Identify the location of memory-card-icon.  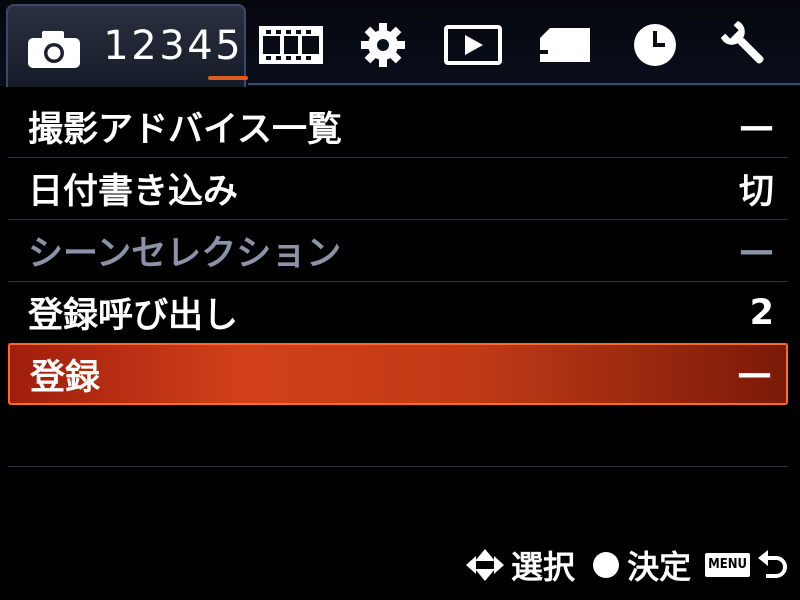
(565, 45).